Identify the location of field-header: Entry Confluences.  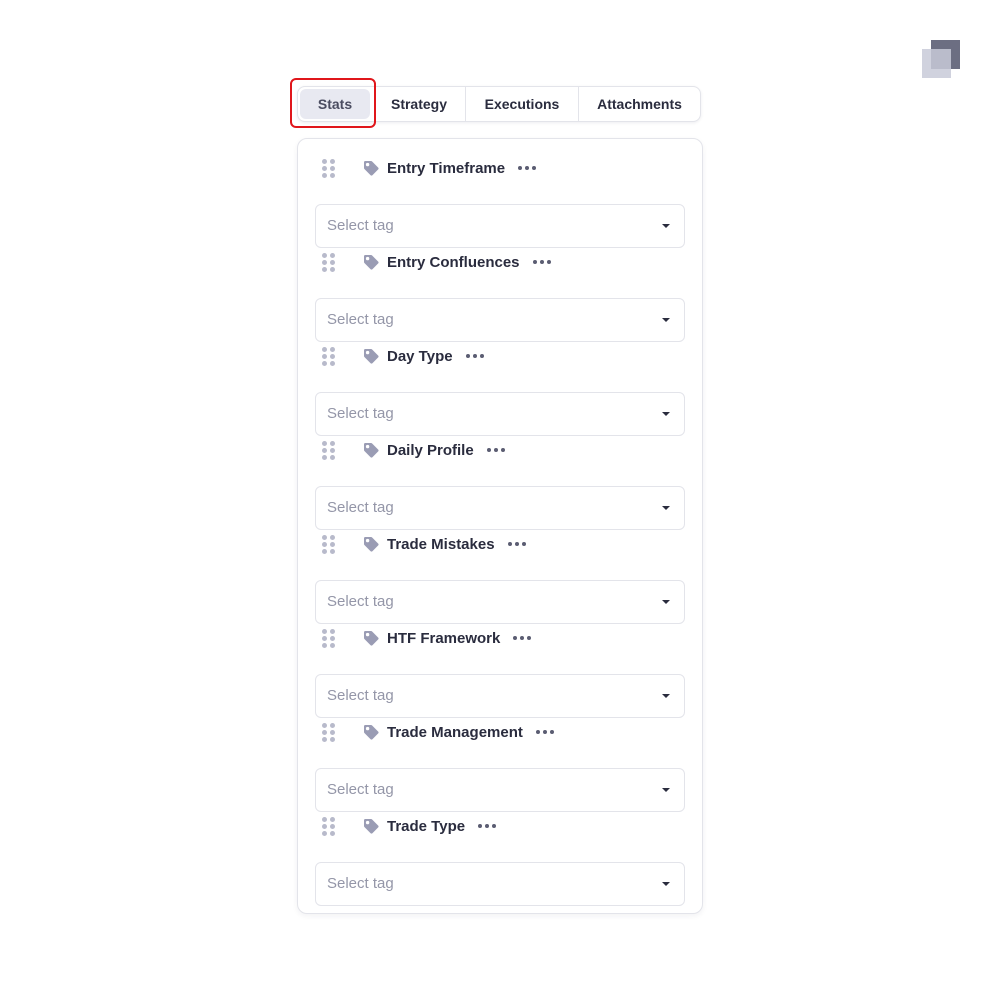
(500, 261).